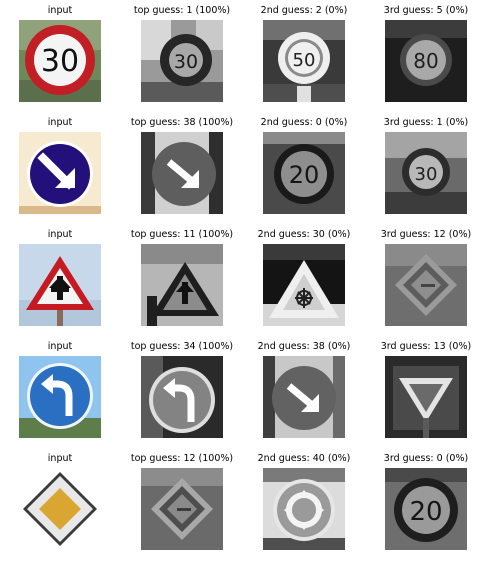 This screenshot has height=564, width=492. Describe the element at coordinates (304, 509) in the screenshot. I see `roundabout-sign-image` at that location.